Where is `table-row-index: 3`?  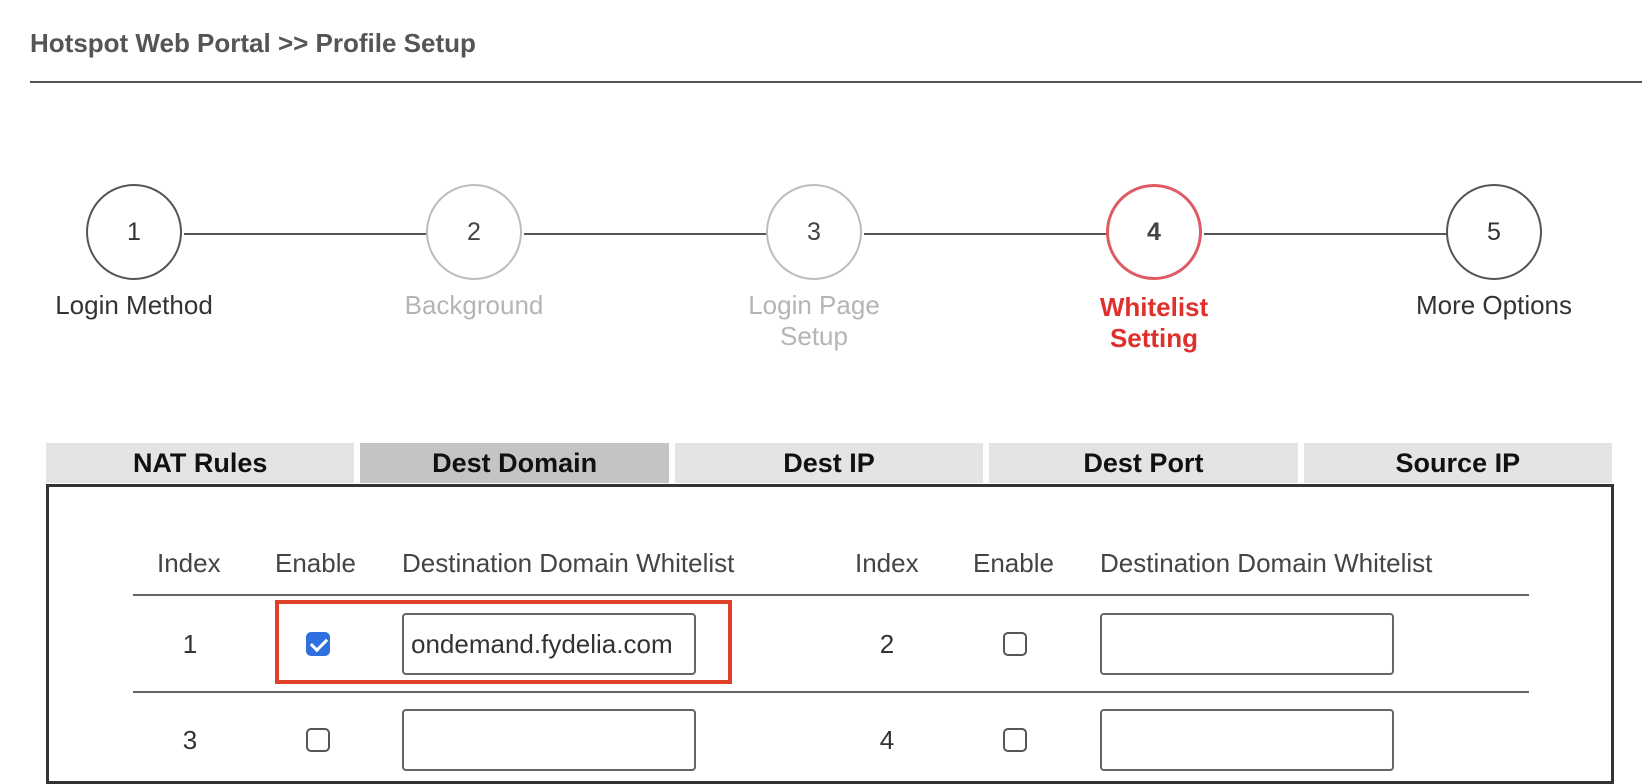 table-row-index: 3 is located at coordinates (190, 740).